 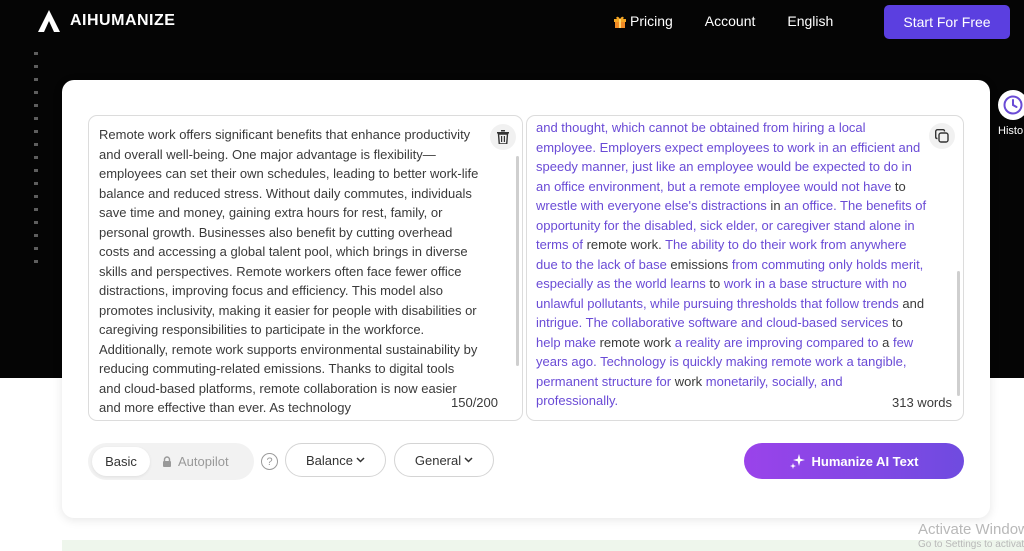 I want to click on blurred-side-text, so click(x=36, y=162).